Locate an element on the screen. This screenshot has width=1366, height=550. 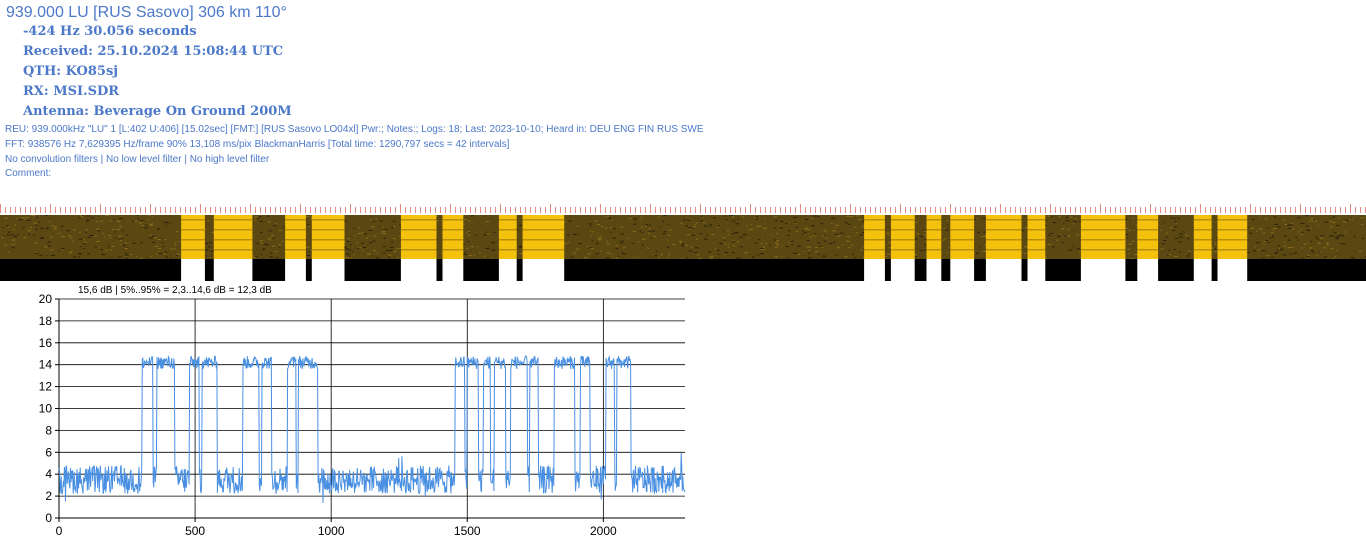
x-tick-label: 1000 is located at coordinates (331, 531).